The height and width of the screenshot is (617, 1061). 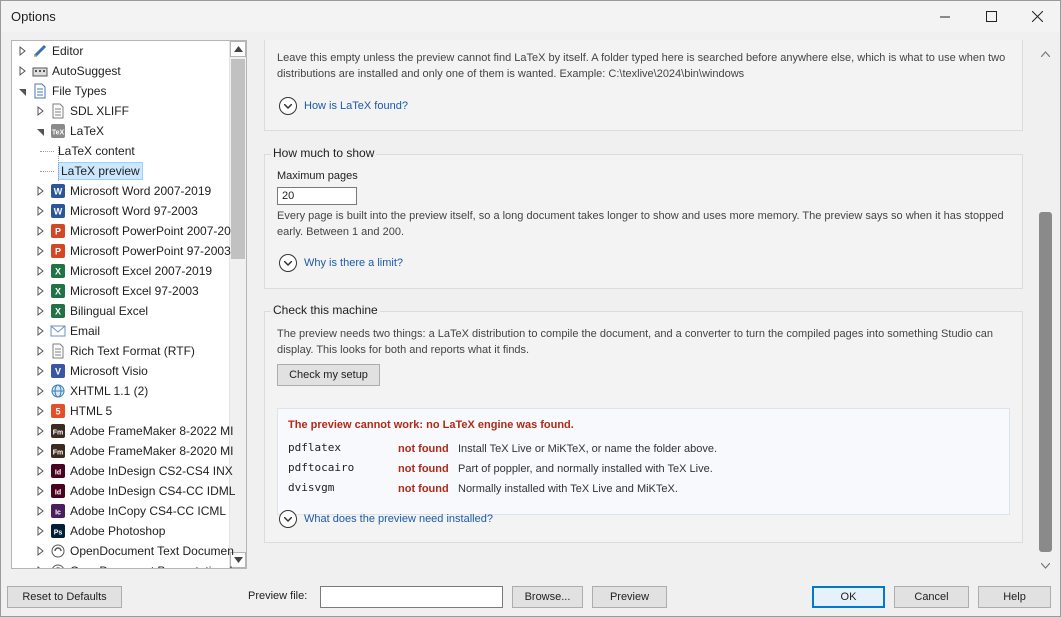 I want to click on pane-scrollbar, so click(x=1045, y=304).